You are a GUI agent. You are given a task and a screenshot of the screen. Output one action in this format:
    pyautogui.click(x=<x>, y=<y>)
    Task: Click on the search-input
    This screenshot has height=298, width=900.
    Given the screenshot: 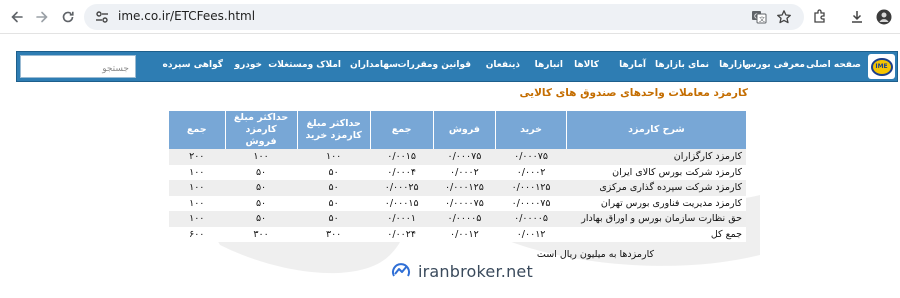 What is the action you would take?
    pyautogui.click(x=78, y=69)
    